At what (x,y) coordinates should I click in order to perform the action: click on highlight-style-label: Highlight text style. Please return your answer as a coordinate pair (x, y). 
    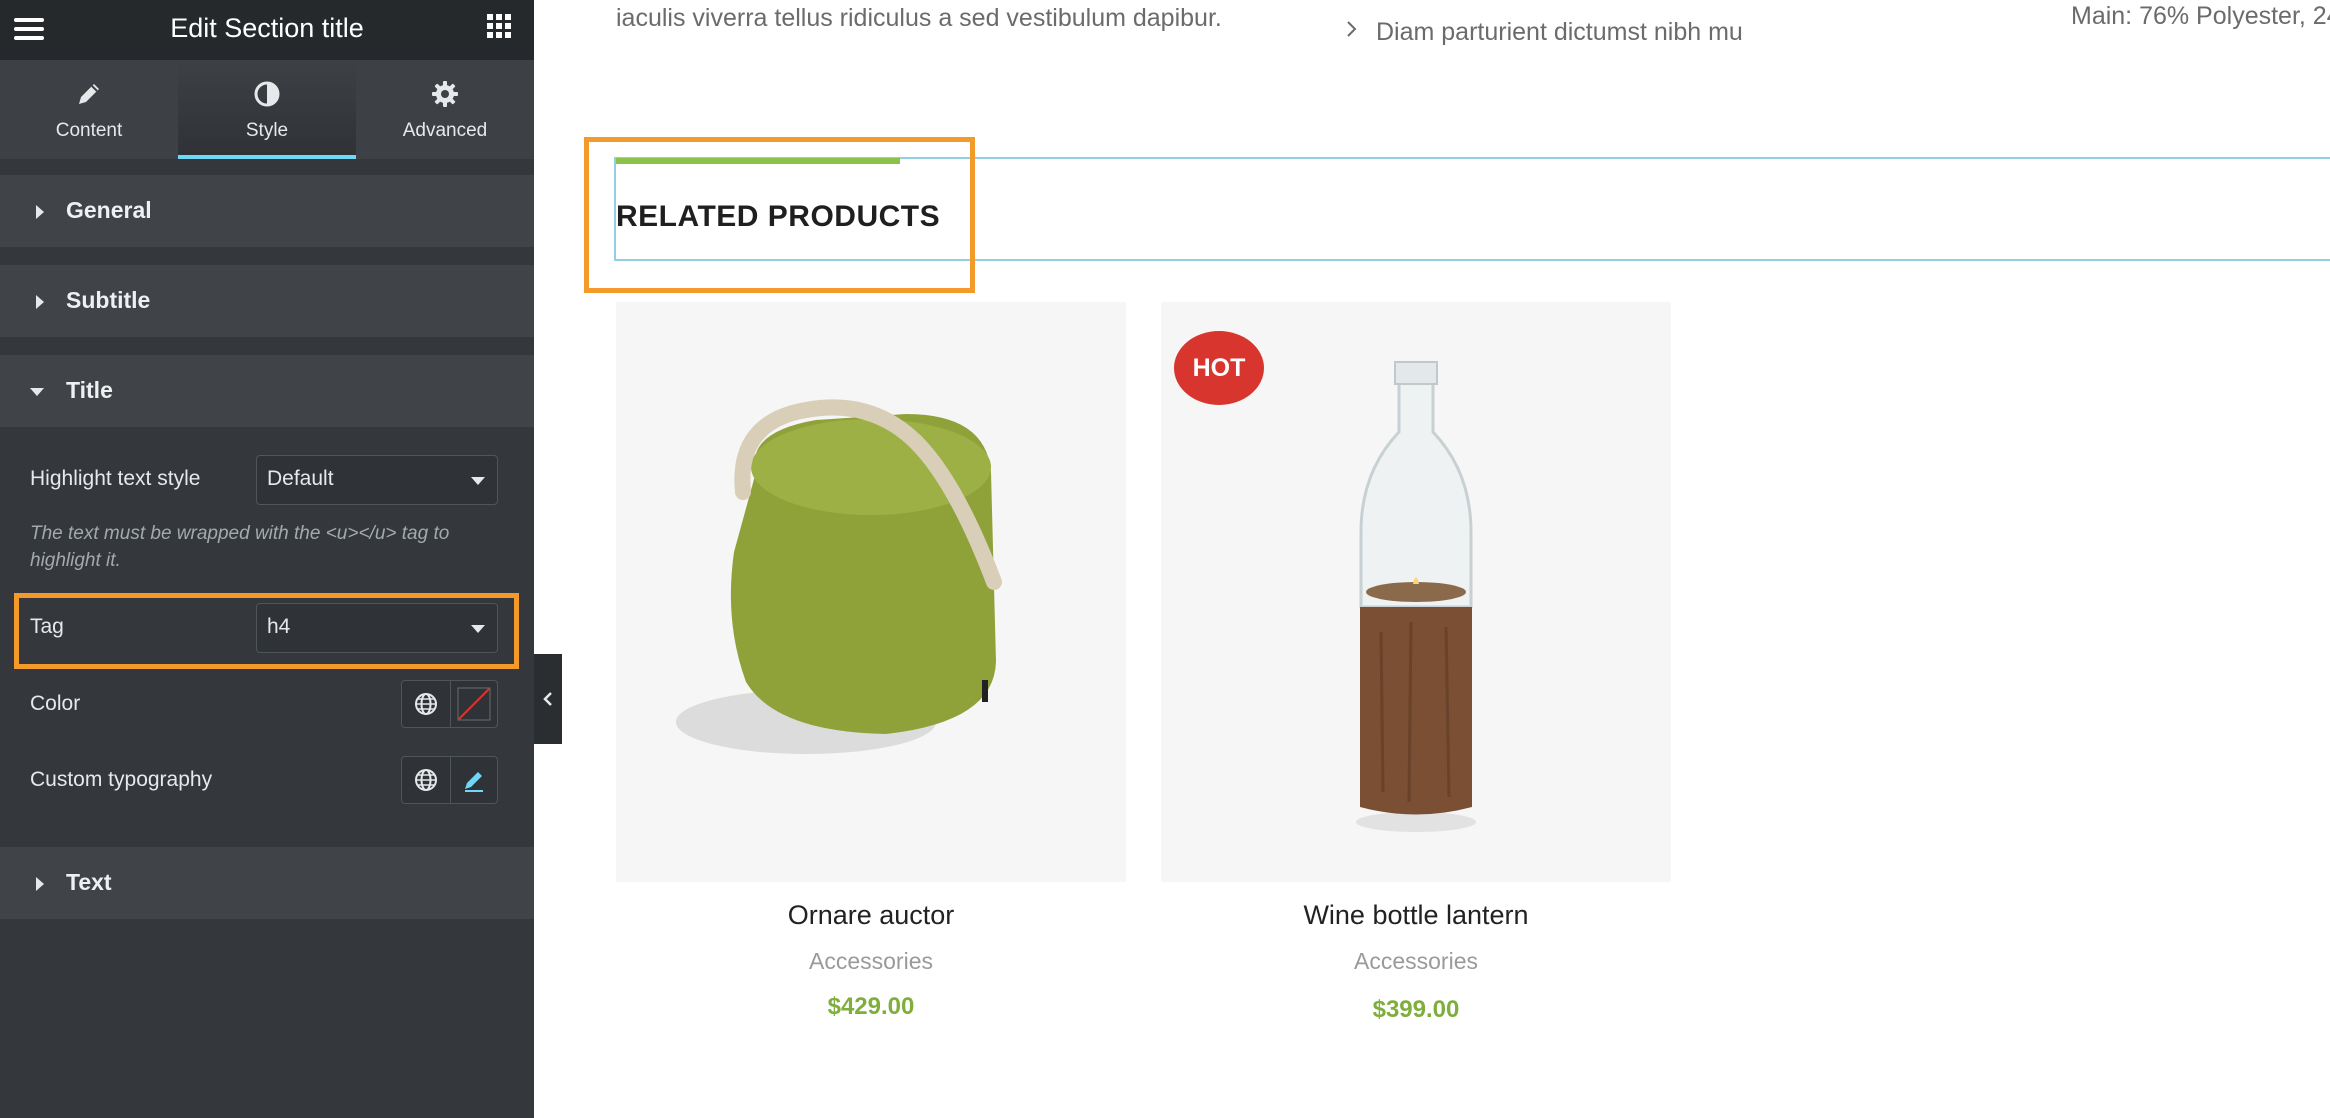
    Looking at the image, I should click on (115, 478).